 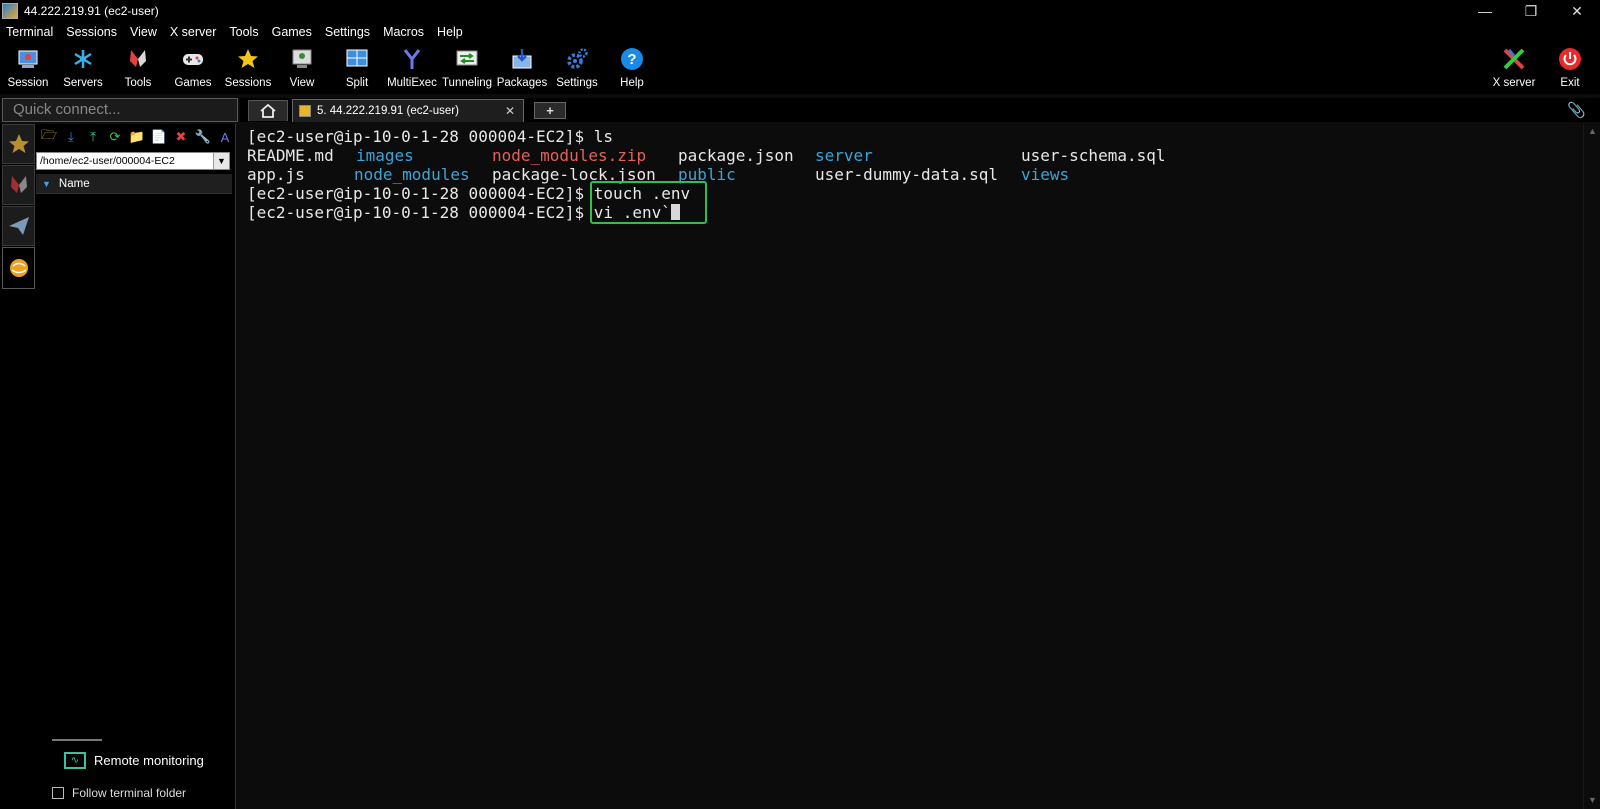 I want to click on permissions-icon: 🔧, so click(x=203, y=137).